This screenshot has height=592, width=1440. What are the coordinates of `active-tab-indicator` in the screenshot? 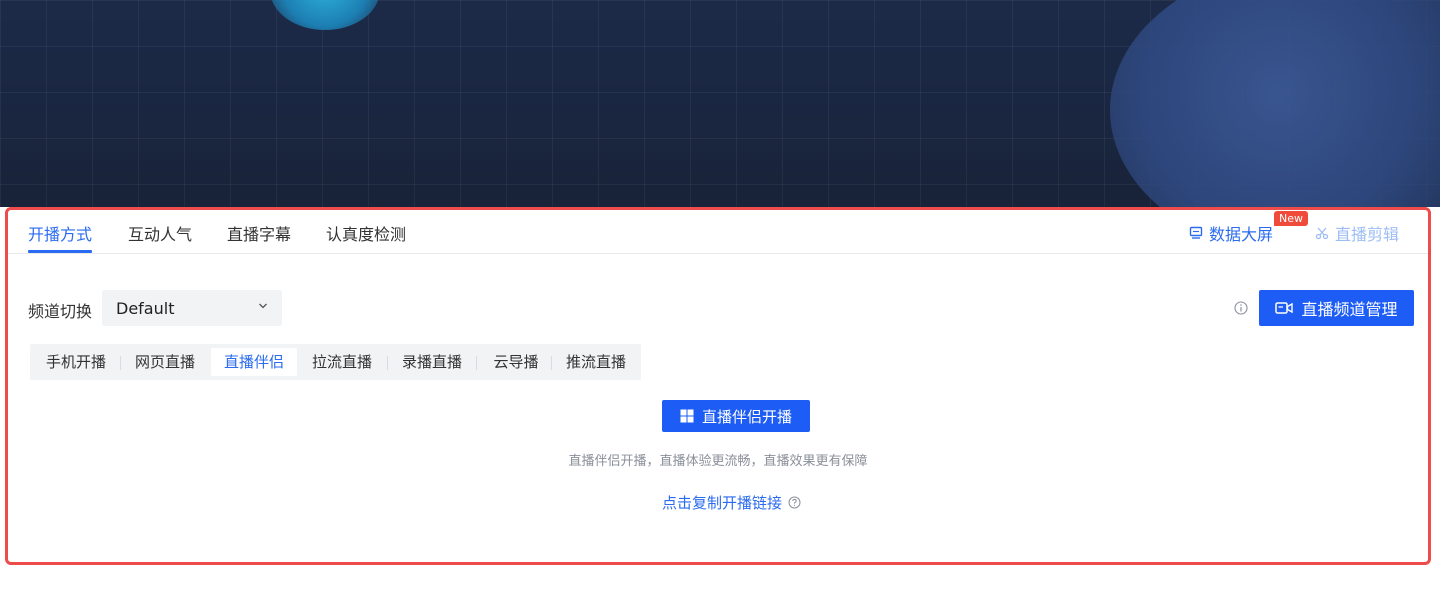 It's located at (60, 251).